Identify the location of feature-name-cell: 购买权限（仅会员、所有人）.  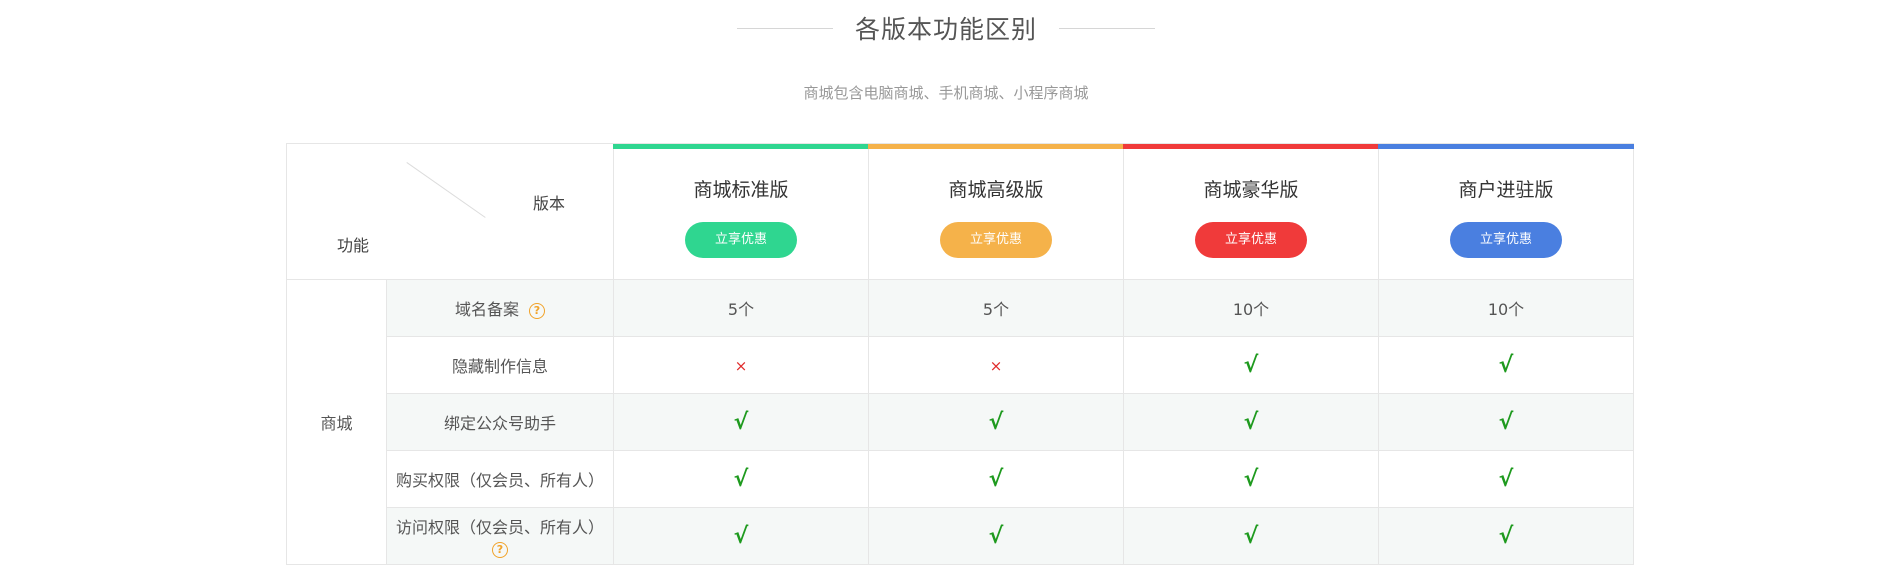
(500, 479).